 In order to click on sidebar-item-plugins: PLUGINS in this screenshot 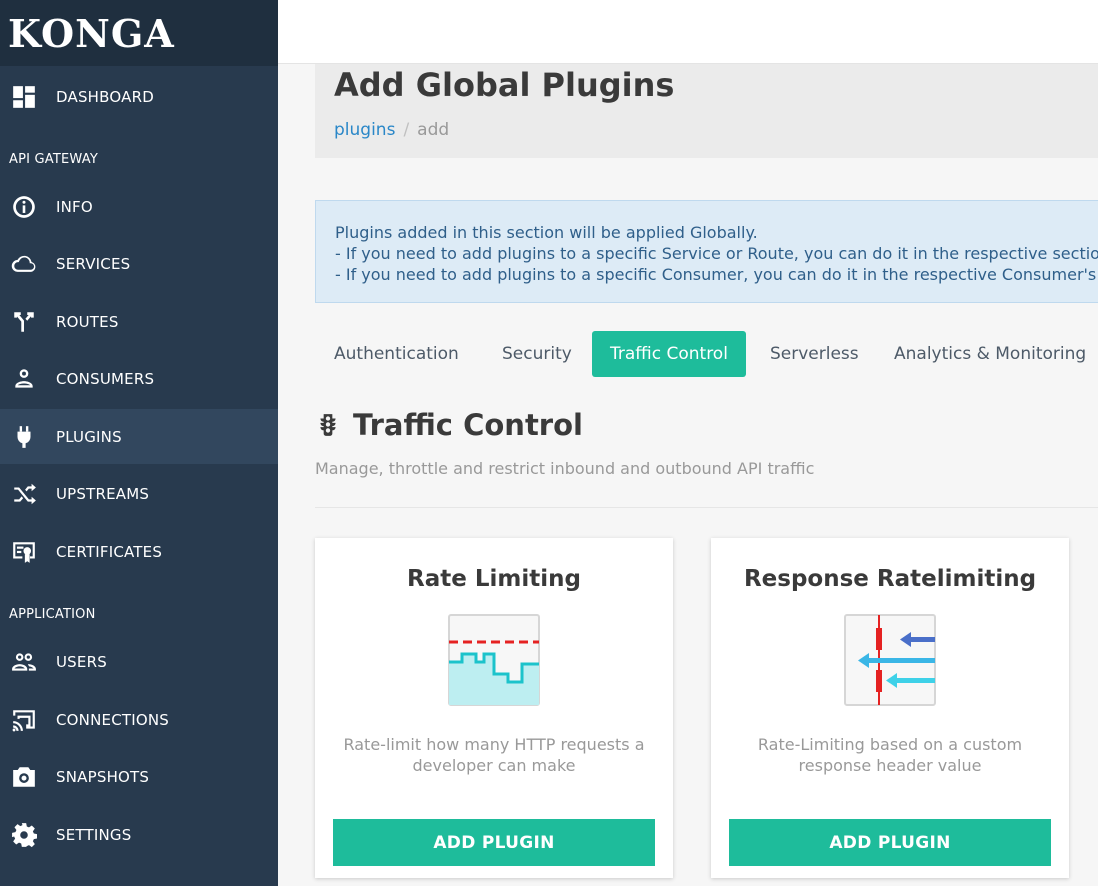, I will do `click(139, 436)`.